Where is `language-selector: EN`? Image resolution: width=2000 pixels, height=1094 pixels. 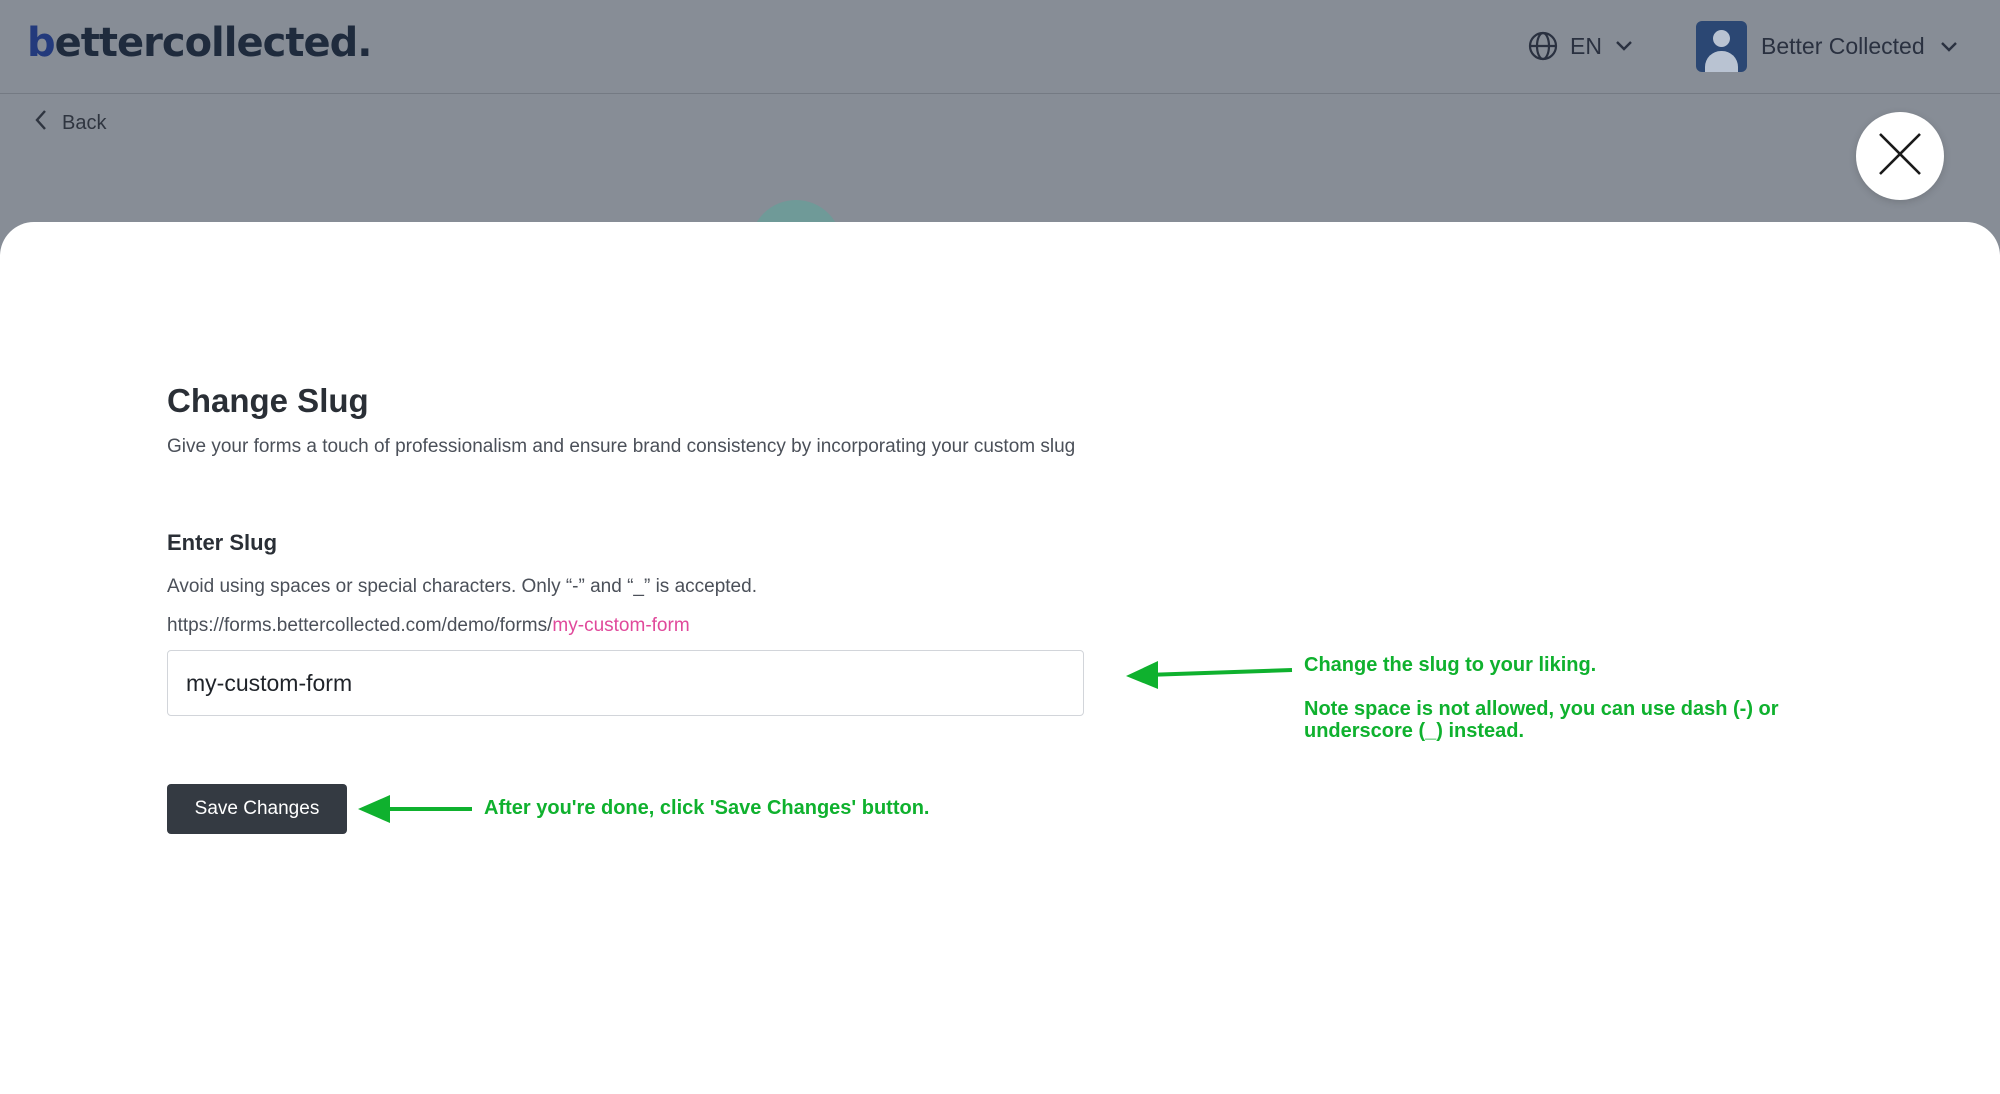 language-selector: EN is located at coordinates (1581, 46).